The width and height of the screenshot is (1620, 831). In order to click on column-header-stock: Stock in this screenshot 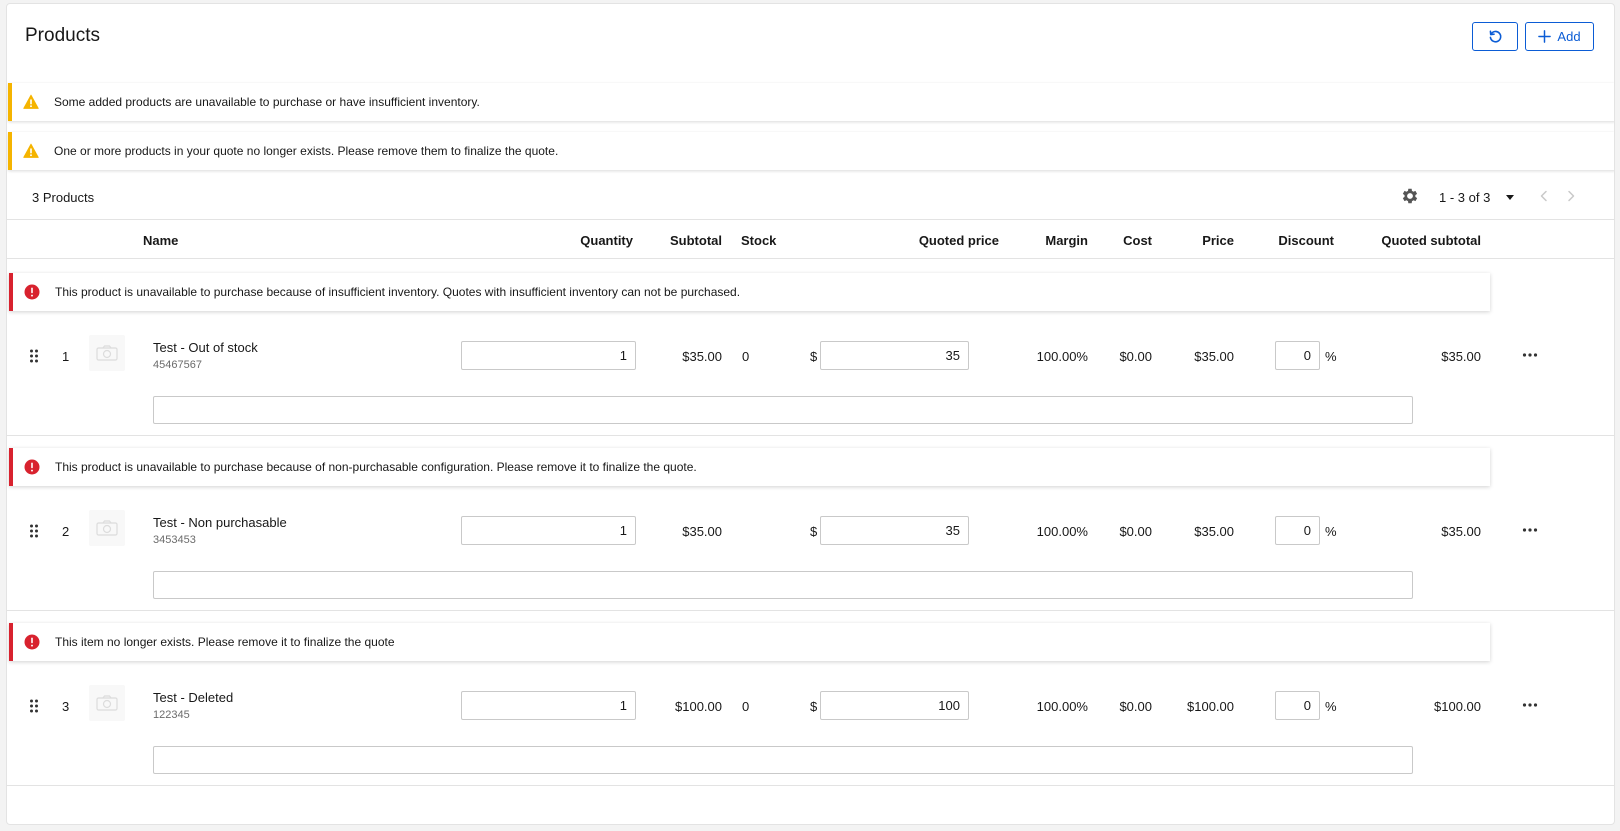, I will do `click(758, 240)`.